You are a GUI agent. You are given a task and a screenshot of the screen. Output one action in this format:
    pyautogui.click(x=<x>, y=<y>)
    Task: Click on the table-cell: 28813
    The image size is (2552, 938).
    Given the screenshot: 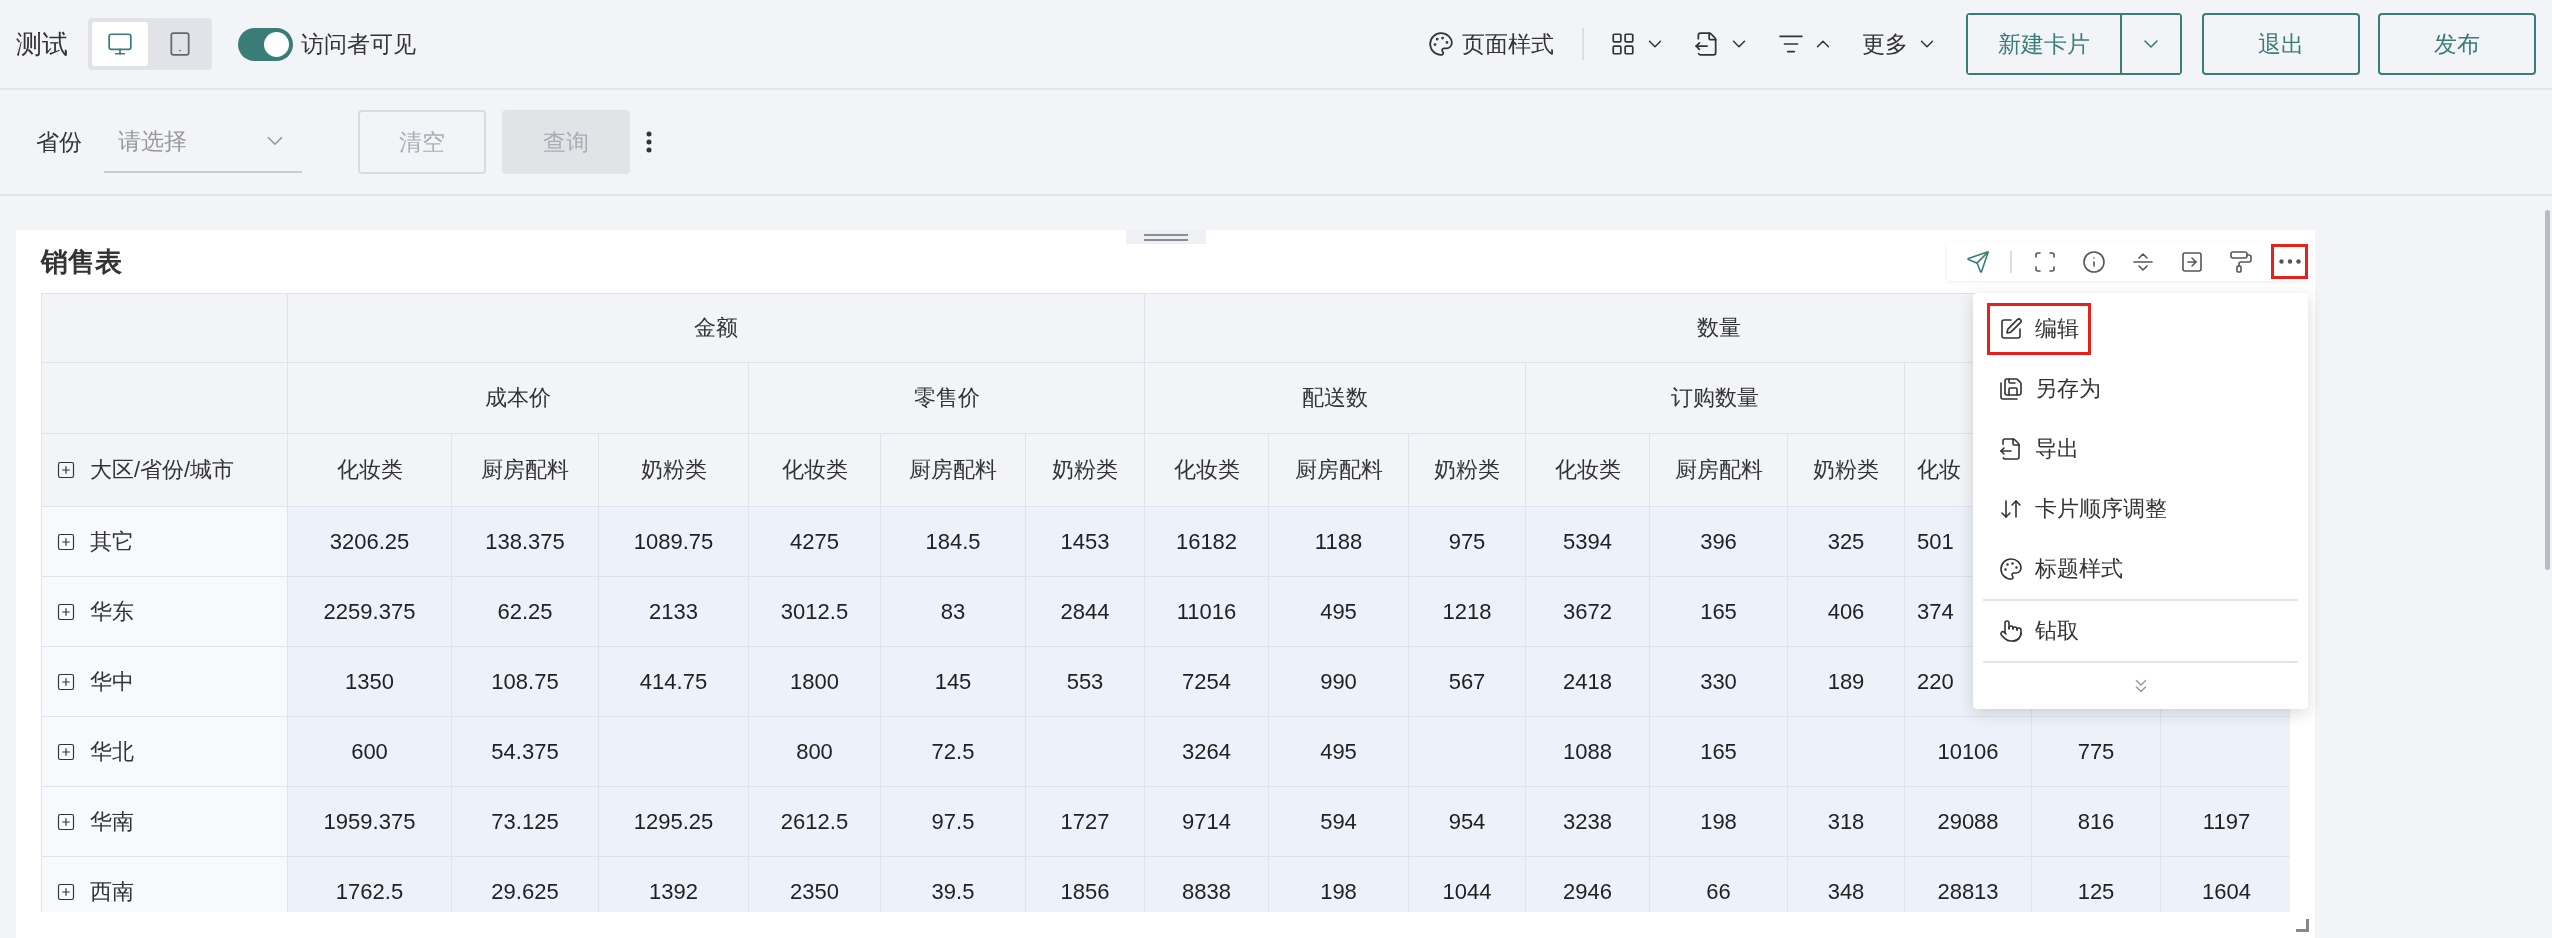 What is the action you would take?
    pyautogui.click(x=1968, y=884)
    